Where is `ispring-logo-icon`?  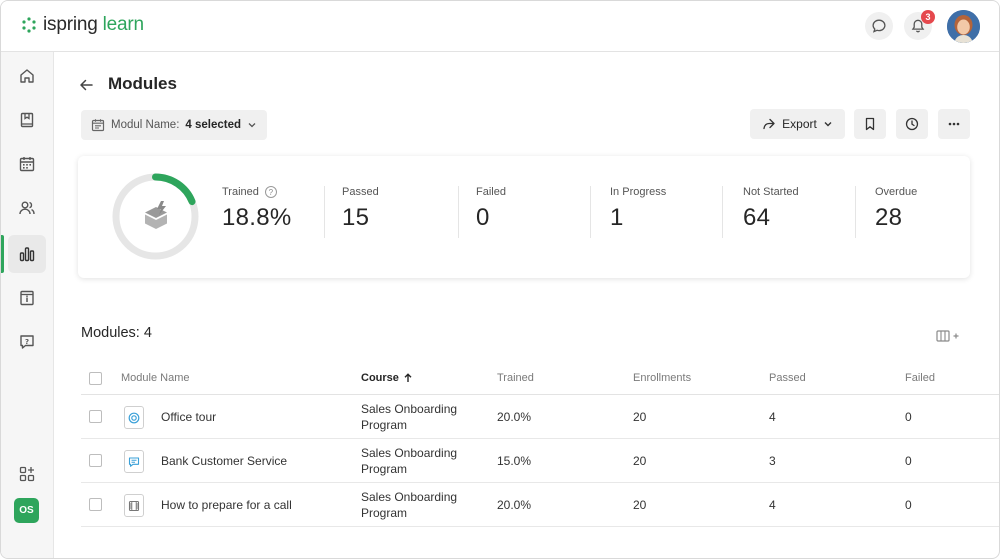
ispring-logo-icon is located at coordinates (29, 25).